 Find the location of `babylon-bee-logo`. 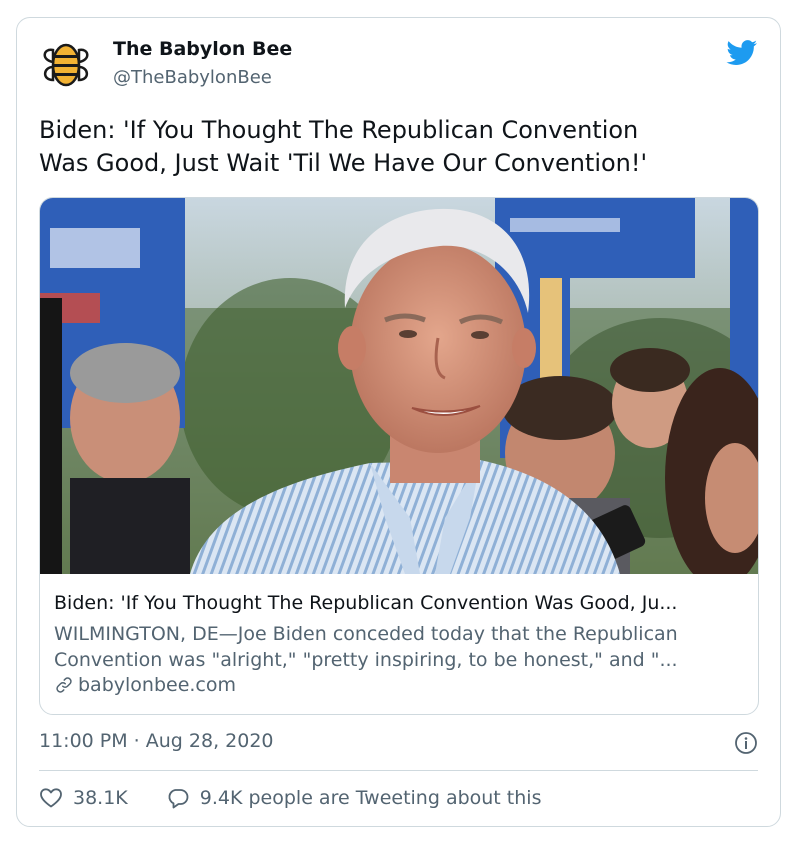

babylon-bee-logo is located at coordinates (66, 65).